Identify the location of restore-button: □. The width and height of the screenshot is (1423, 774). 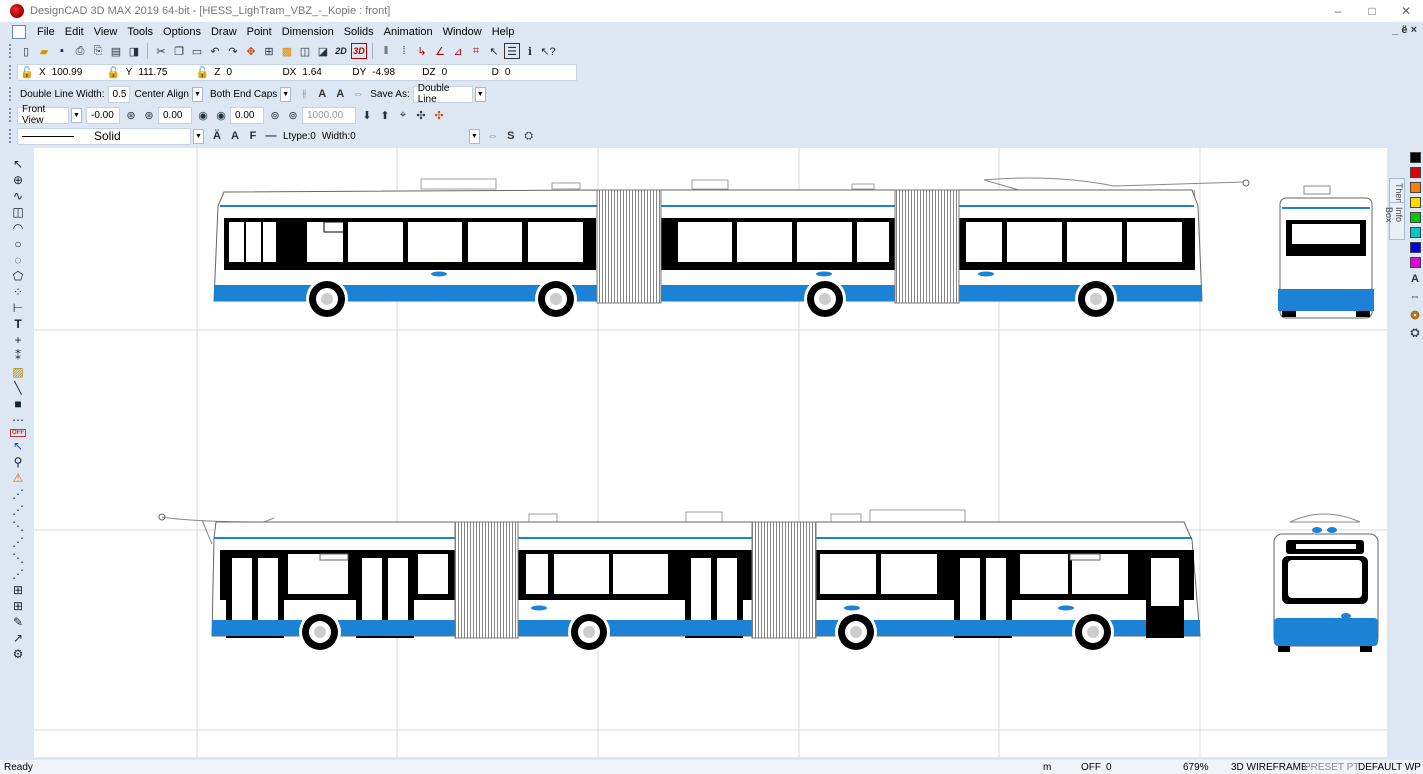
(1372, 11).